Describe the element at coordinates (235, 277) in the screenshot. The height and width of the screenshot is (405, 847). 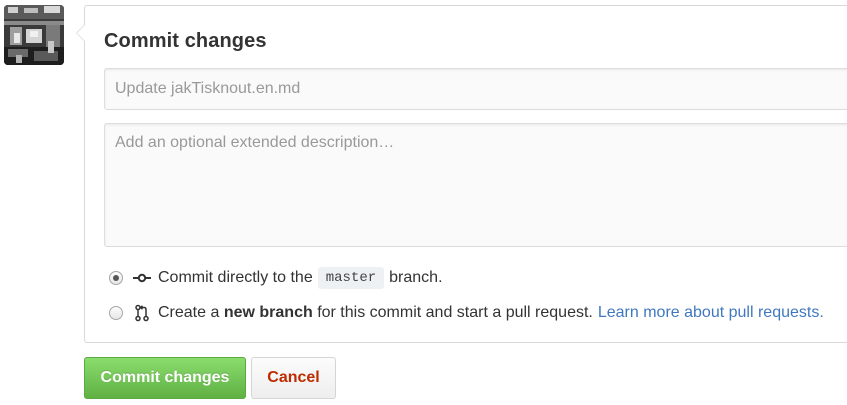
I see `commit-directly-text: Commit directly to the` at that location.